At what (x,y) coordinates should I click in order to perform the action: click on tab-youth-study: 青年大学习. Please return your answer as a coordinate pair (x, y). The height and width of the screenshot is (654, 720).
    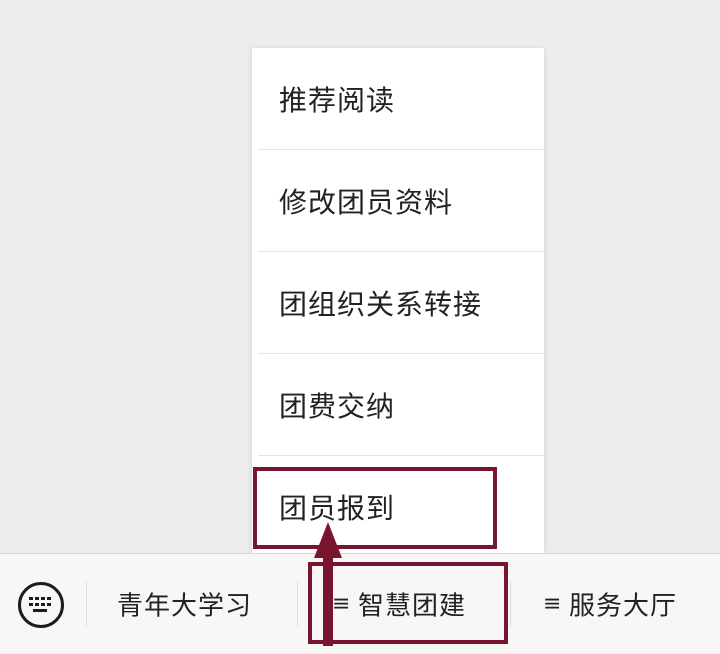
    Looking at the image, I should click on (192, 604).